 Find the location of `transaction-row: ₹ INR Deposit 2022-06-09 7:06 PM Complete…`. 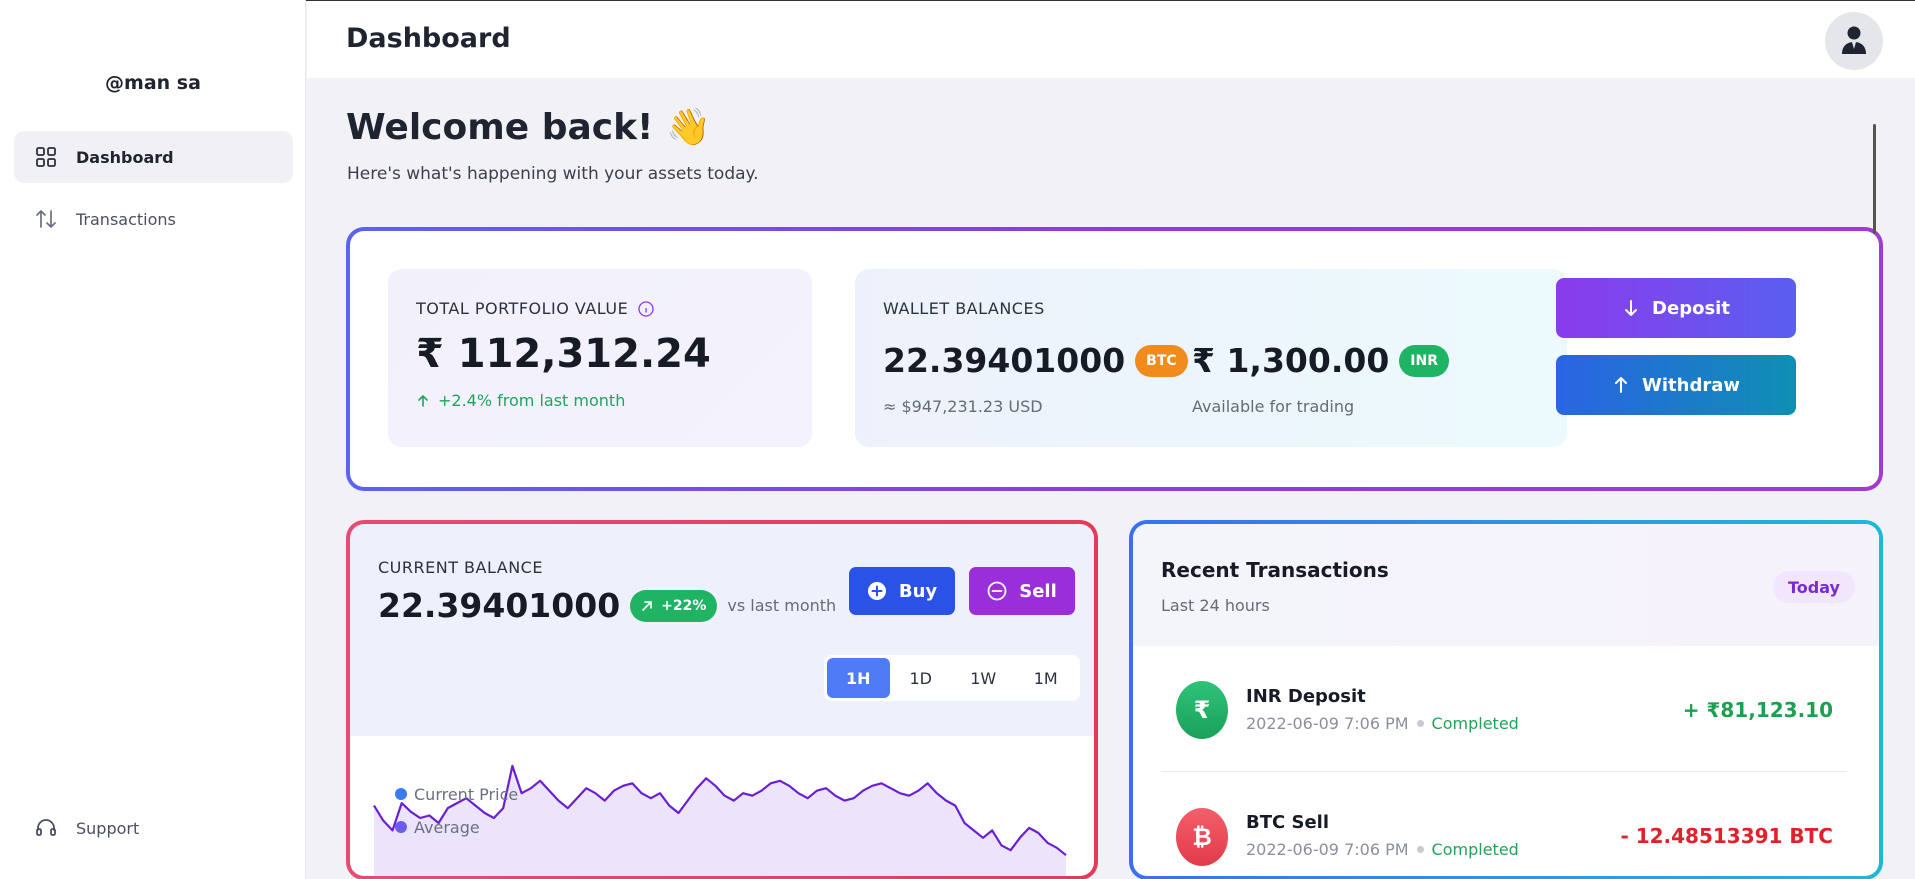

transaction-row: ₹ INR Deposit 2022-06-09 7:06 PM Complete… is located at coordinates (1504, 710).